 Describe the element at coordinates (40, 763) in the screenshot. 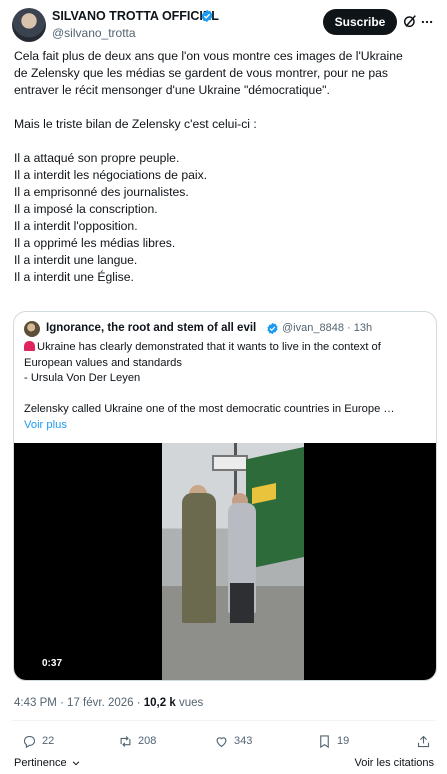

I see `sort-label: Pertinence` at that location.